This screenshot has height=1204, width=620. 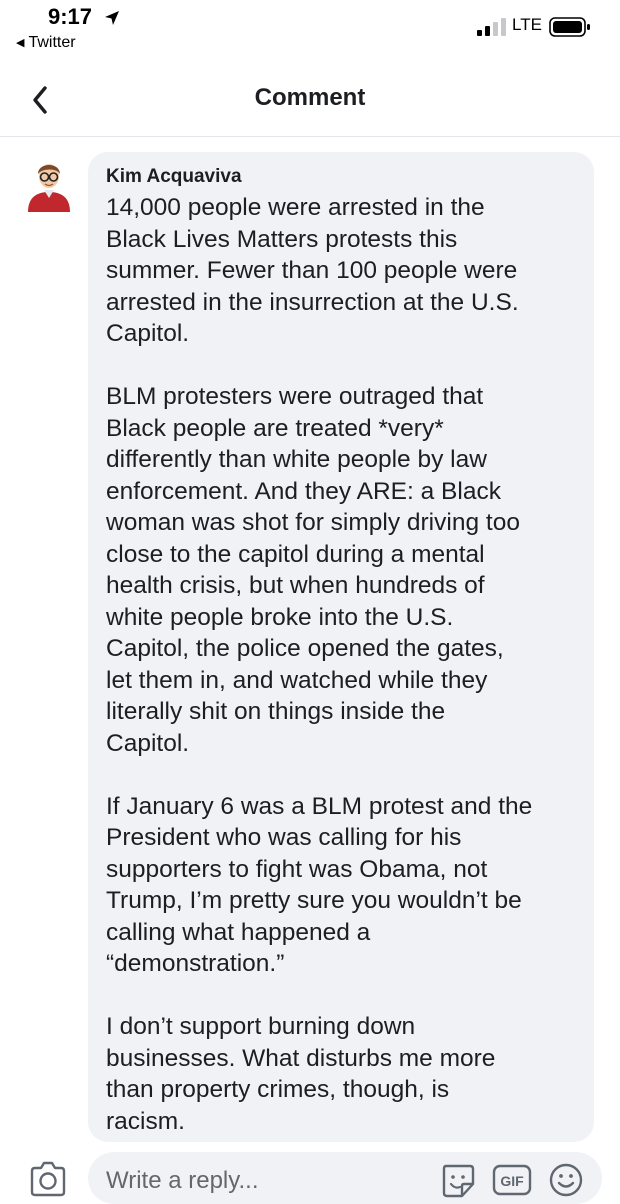 What do you see at coordinates (174, 177) in the screenshot?
I see `comment-author: Kim Acquaviva` at bounding box center [174, 177].